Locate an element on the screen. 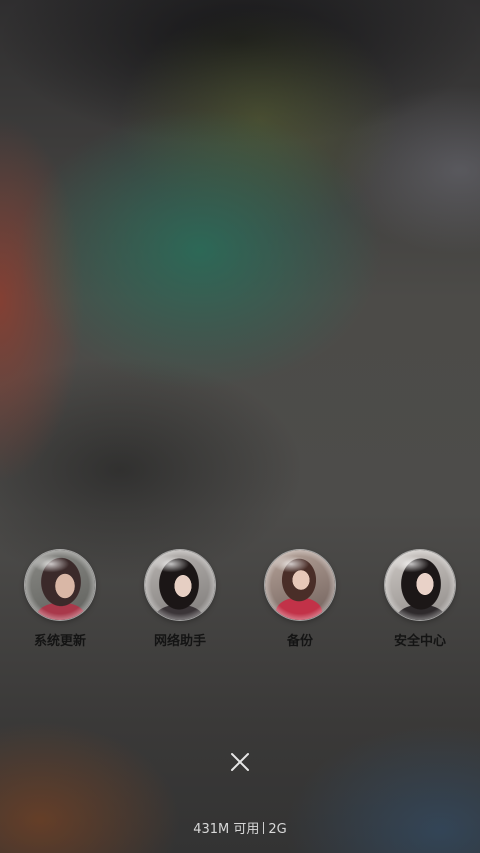  close-button is located at coordinates (240, 762).